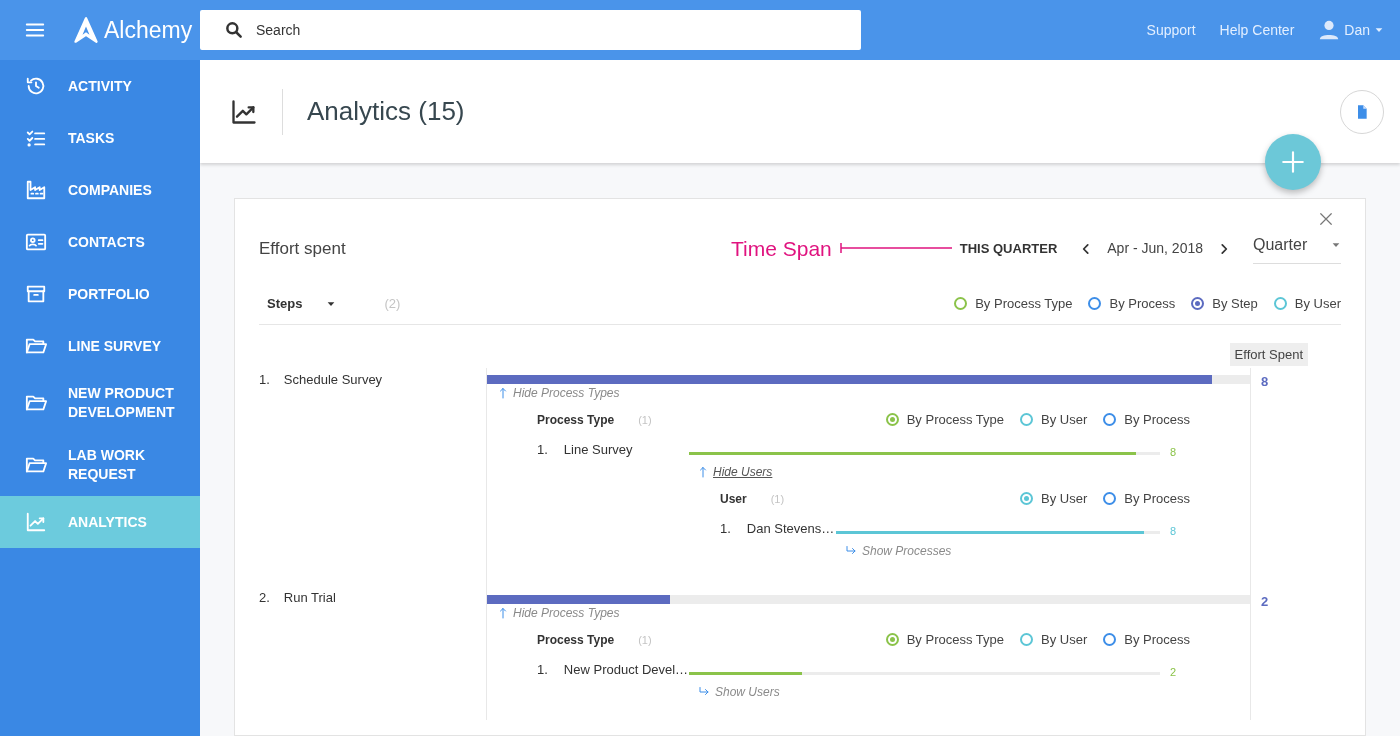  I want to click on column-header: Effort Spent, so click(1268, 354).